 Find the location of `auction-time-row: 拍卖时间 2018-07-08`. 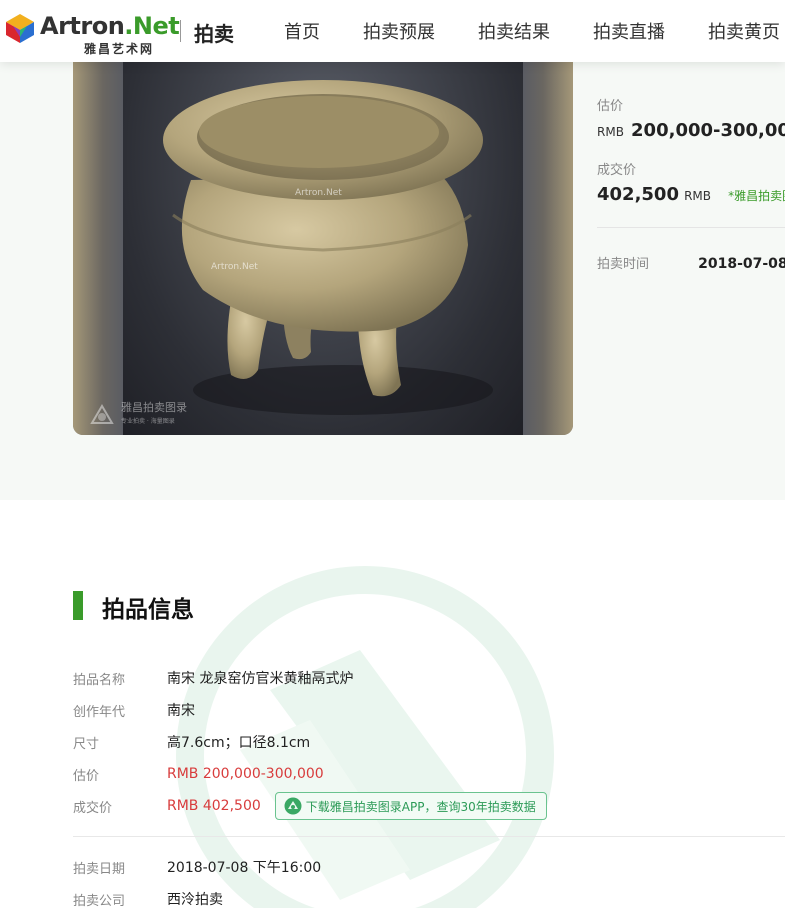

auction-time-row: 拍卖时间 2018-07-08 is located at coordinates (691, 262).